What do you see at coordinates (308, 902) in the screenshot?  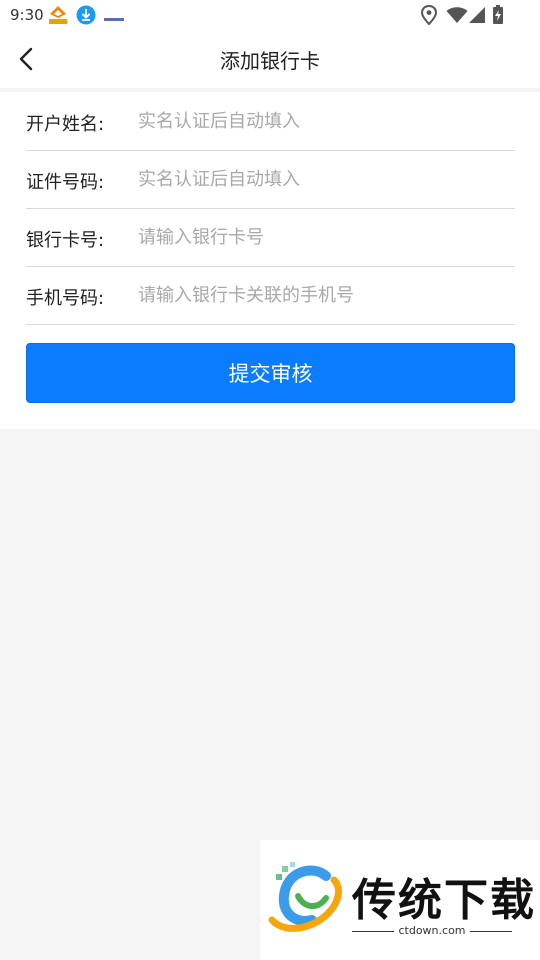 I see `watermark-logo-icon` at bounding box center [308, 902].